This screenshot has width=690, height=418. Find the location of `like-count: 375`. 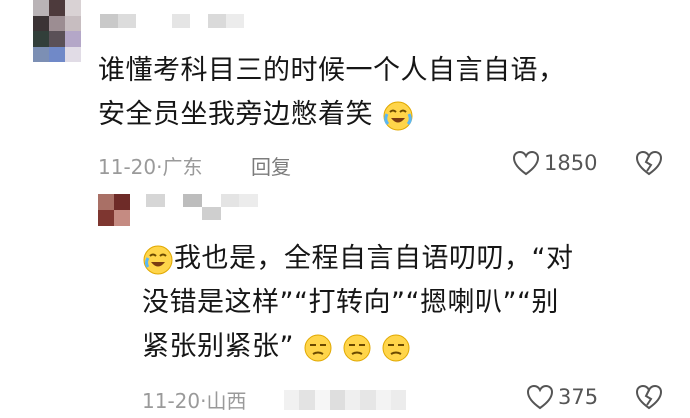

like-count: 375 is located at coordinates (578, 397).